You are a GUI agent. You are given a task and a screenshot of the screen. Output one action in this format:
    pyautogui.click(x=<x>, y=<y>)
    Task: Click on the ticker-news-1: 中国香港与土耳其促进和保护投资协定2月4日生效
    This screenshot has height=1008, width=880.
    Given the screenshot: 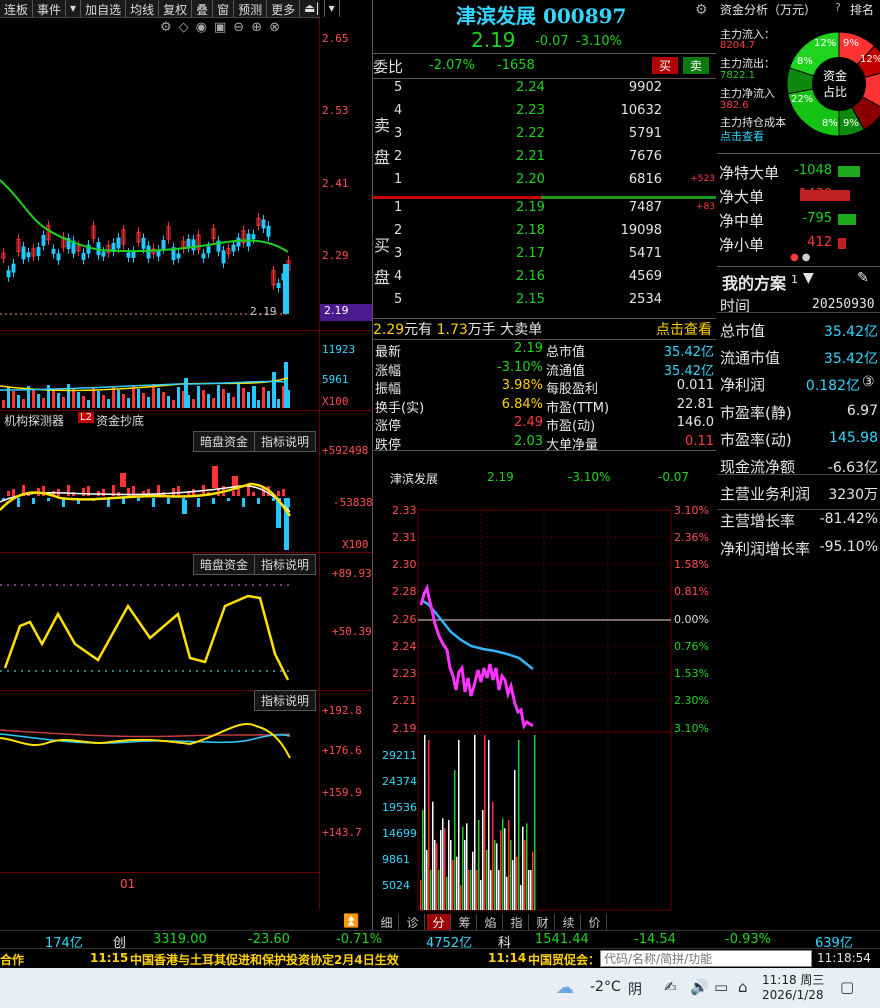 What is the action you would take?
    pyautogui.click(x=264, y=959)
    